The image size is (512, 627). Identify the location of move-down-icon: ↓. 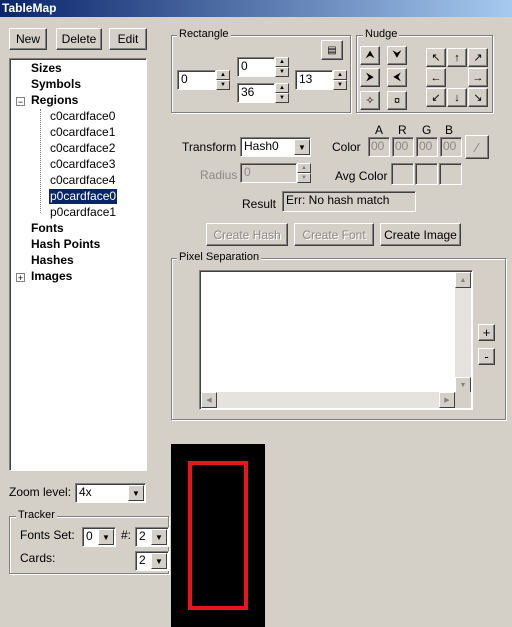
(457, 97).